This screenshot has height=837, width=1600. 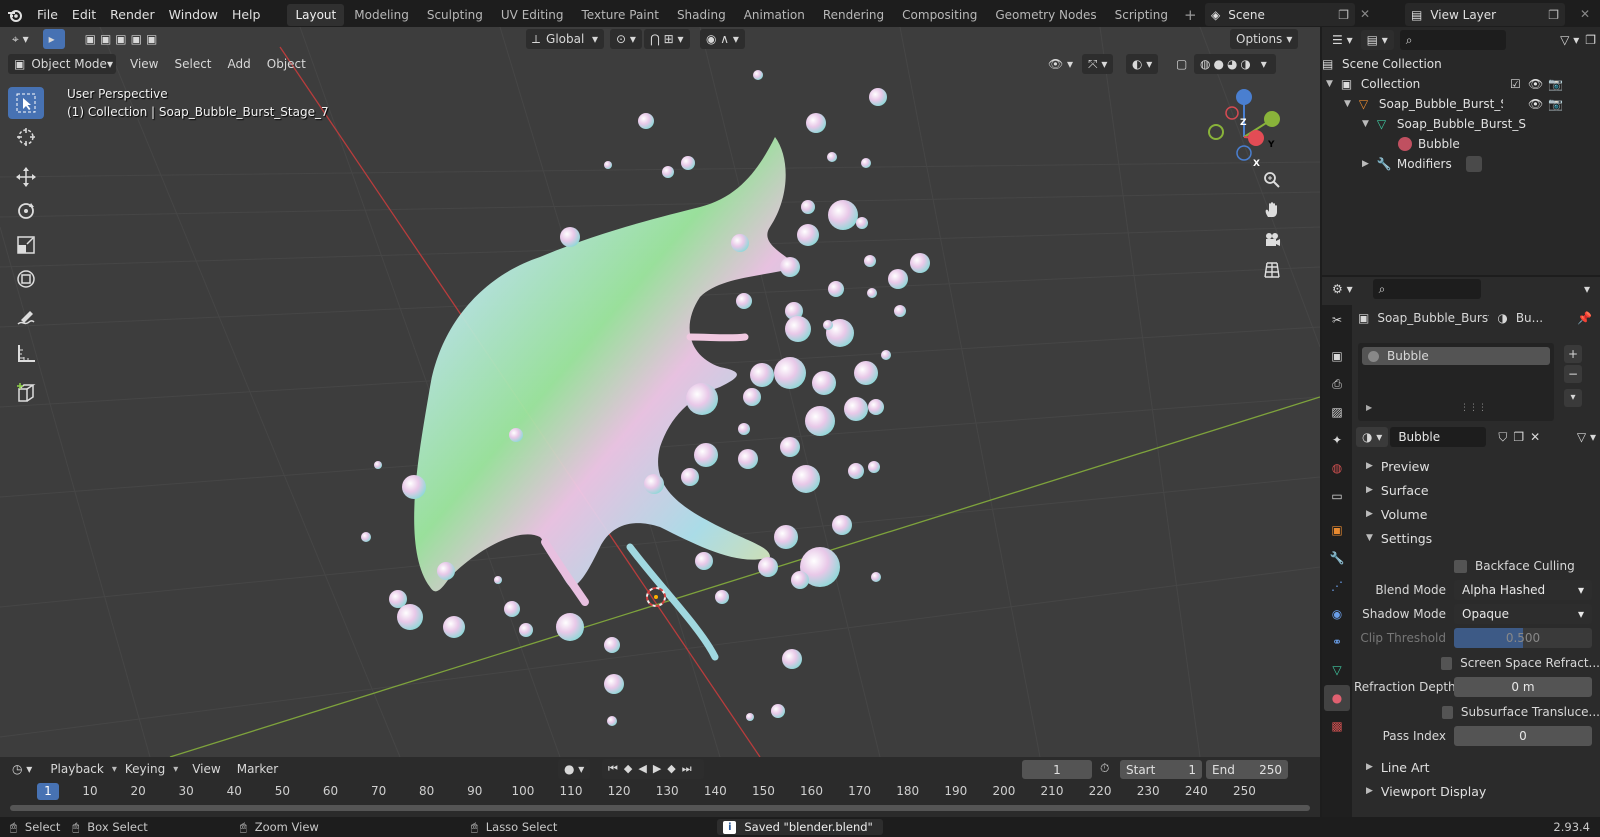 What do you see at coordinates (455, 15) in the screenshot?
I see `tab-sculpting: Sculpting` at bounding box center [455, 15].